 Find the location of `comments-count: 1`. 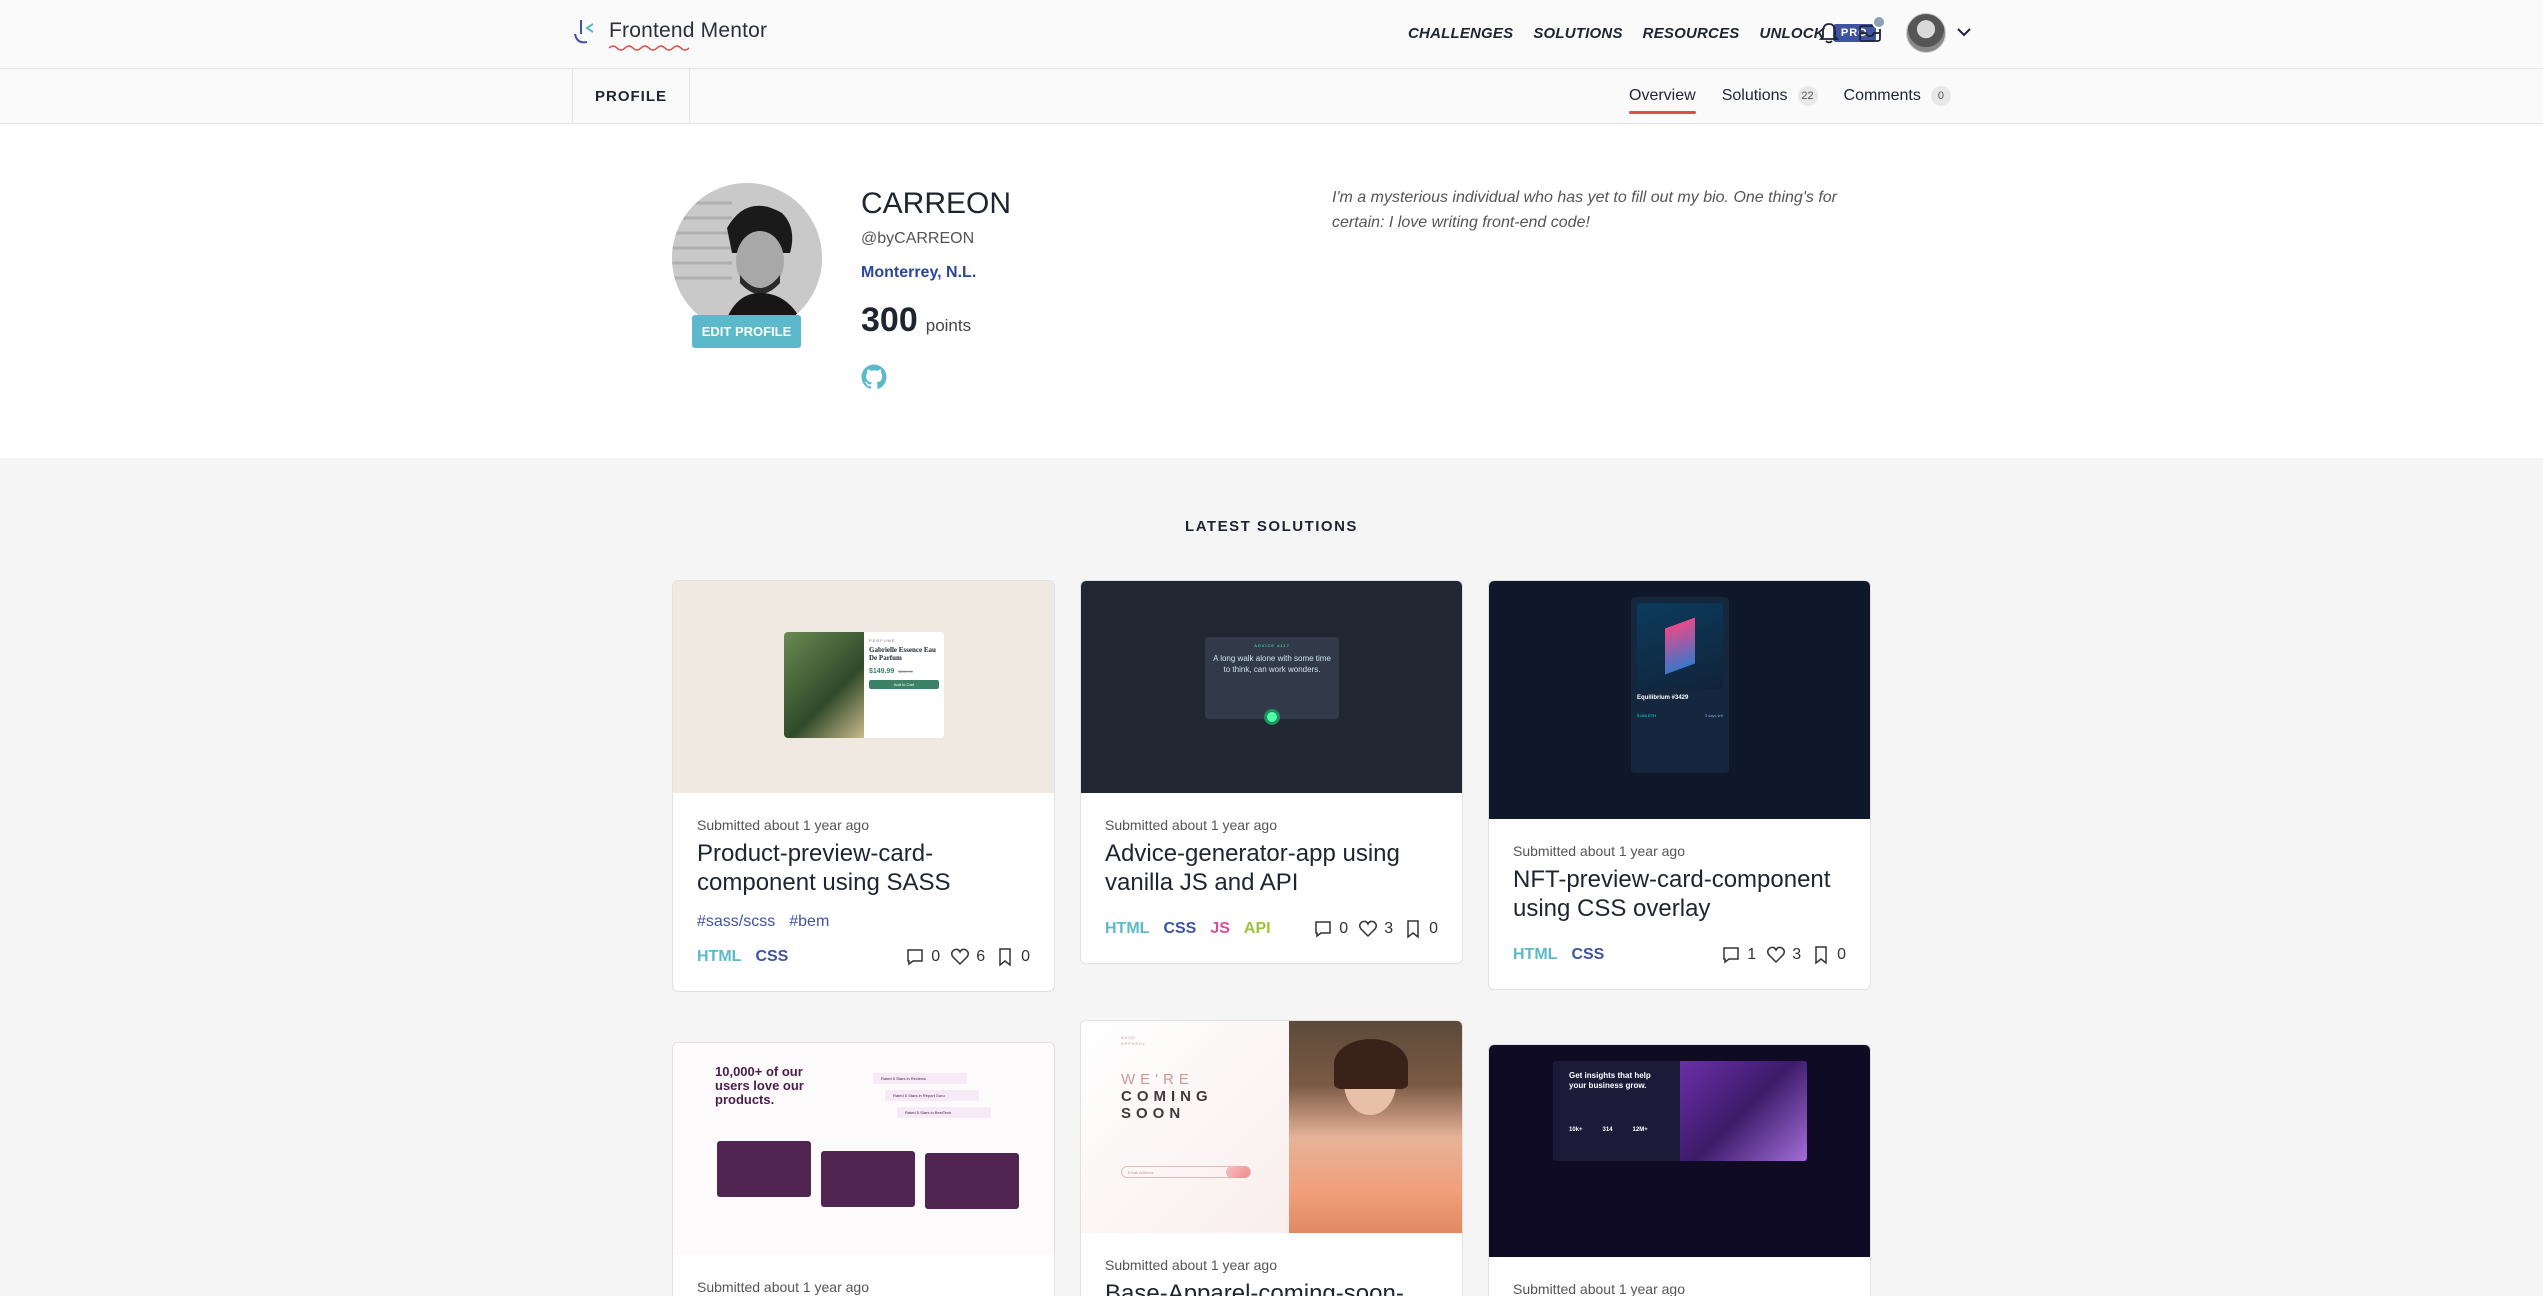

comments-count: 1 is located at coordinates (1752, 954).